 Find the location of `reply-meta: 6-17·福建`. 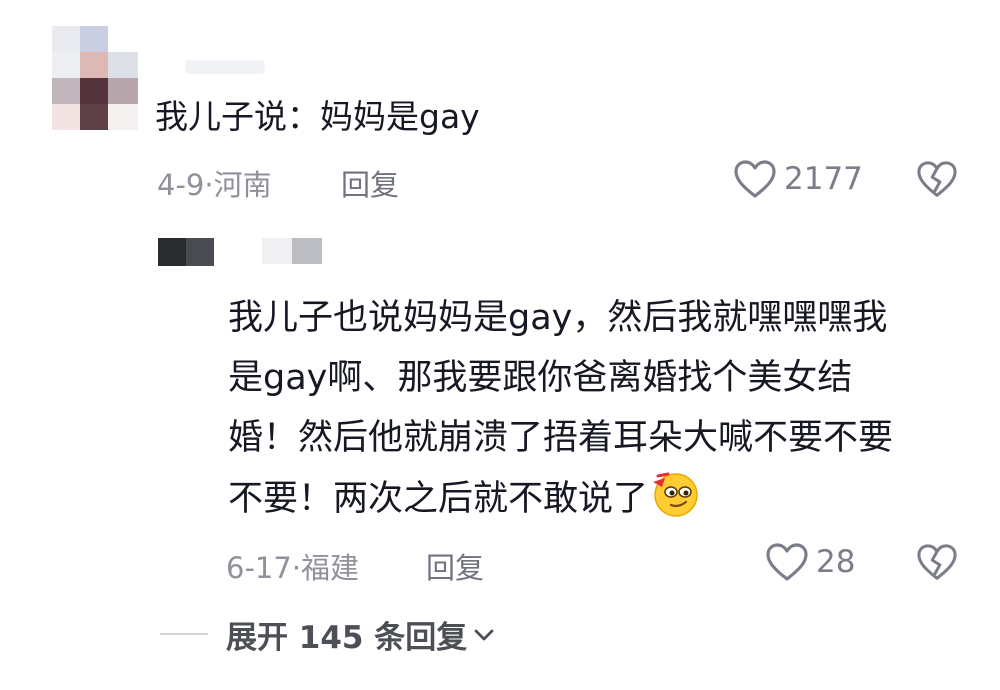

reply-meta: 6-17·福建 is located at coordinates (293, 568).